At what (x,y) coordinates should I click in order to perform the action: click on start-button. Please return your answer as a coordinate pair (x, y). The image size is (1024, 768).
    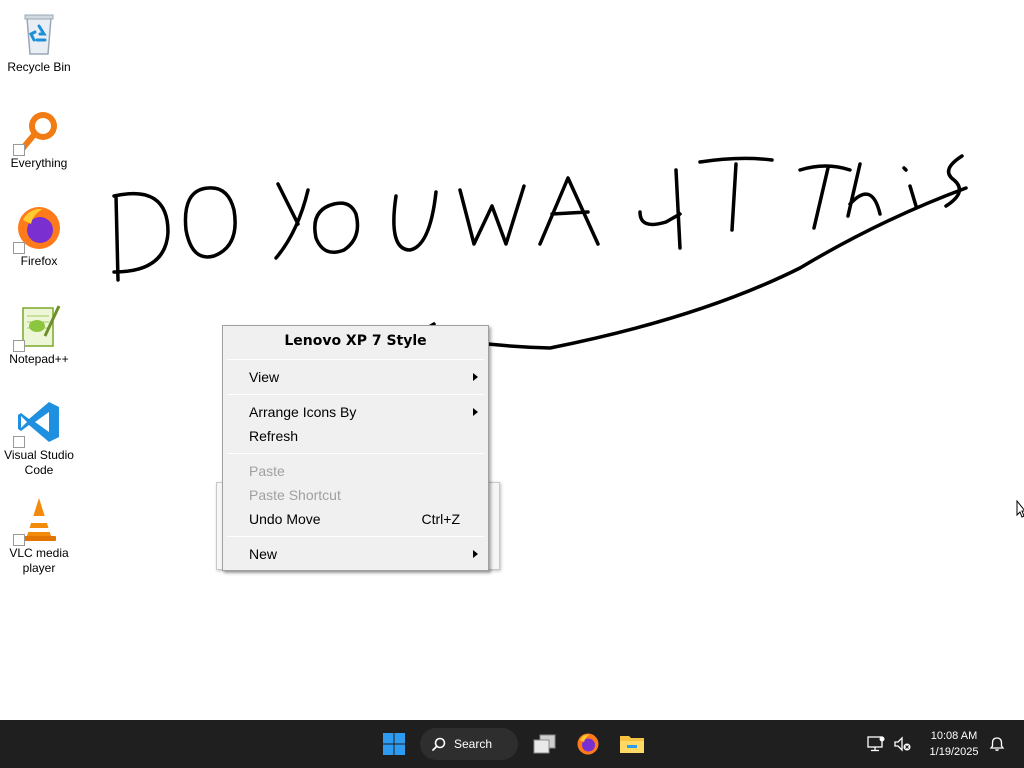
    Looking at the image, I should click on (394, 744).